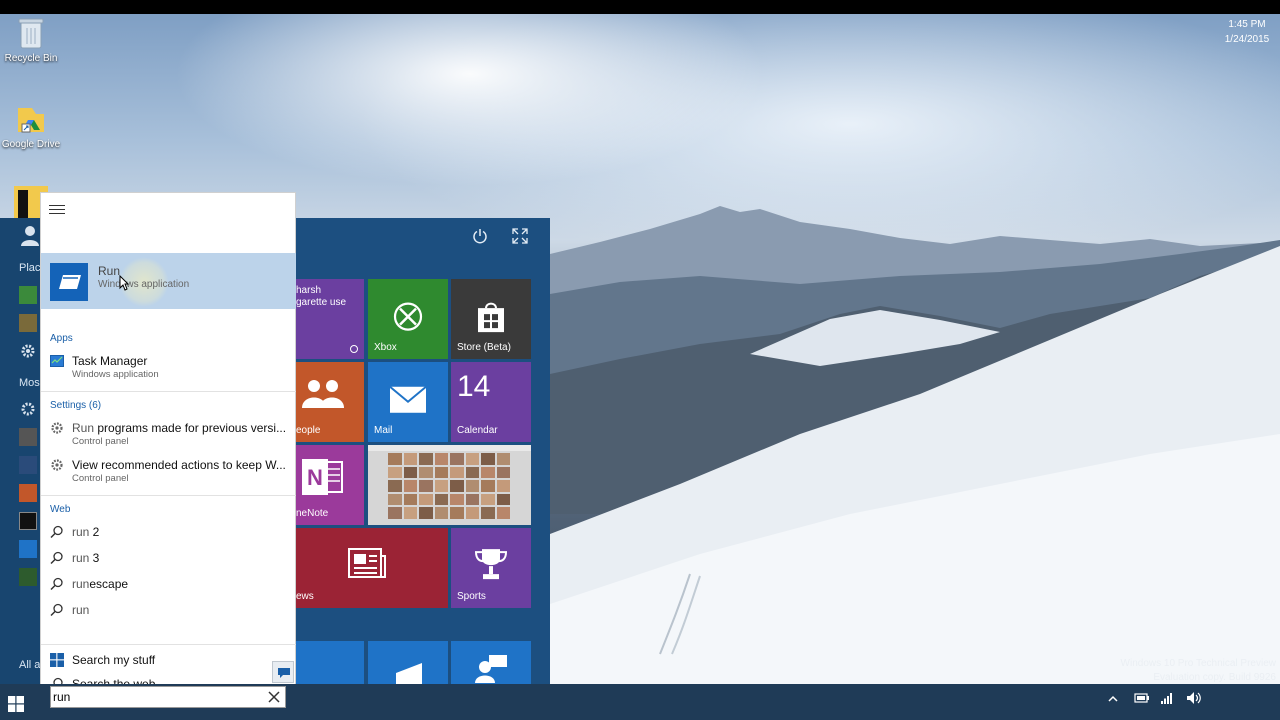 This screenshot has width=1280, height=720. Describe the element at coordinates (168, 660) in the screenshot. I see `search-my-stuff-button: Search my stuff` at that location.